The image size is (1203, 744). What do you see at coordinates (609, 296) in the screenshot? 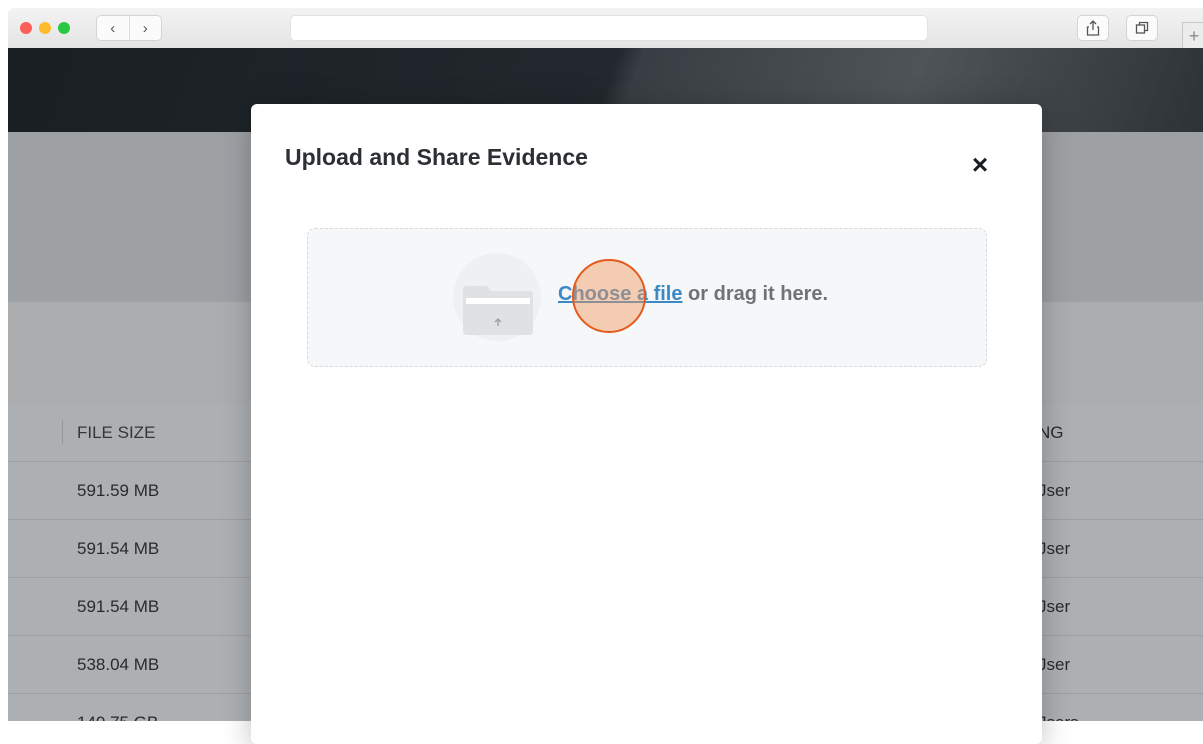
I see `click-indicator` at bounding box center [609, 296].